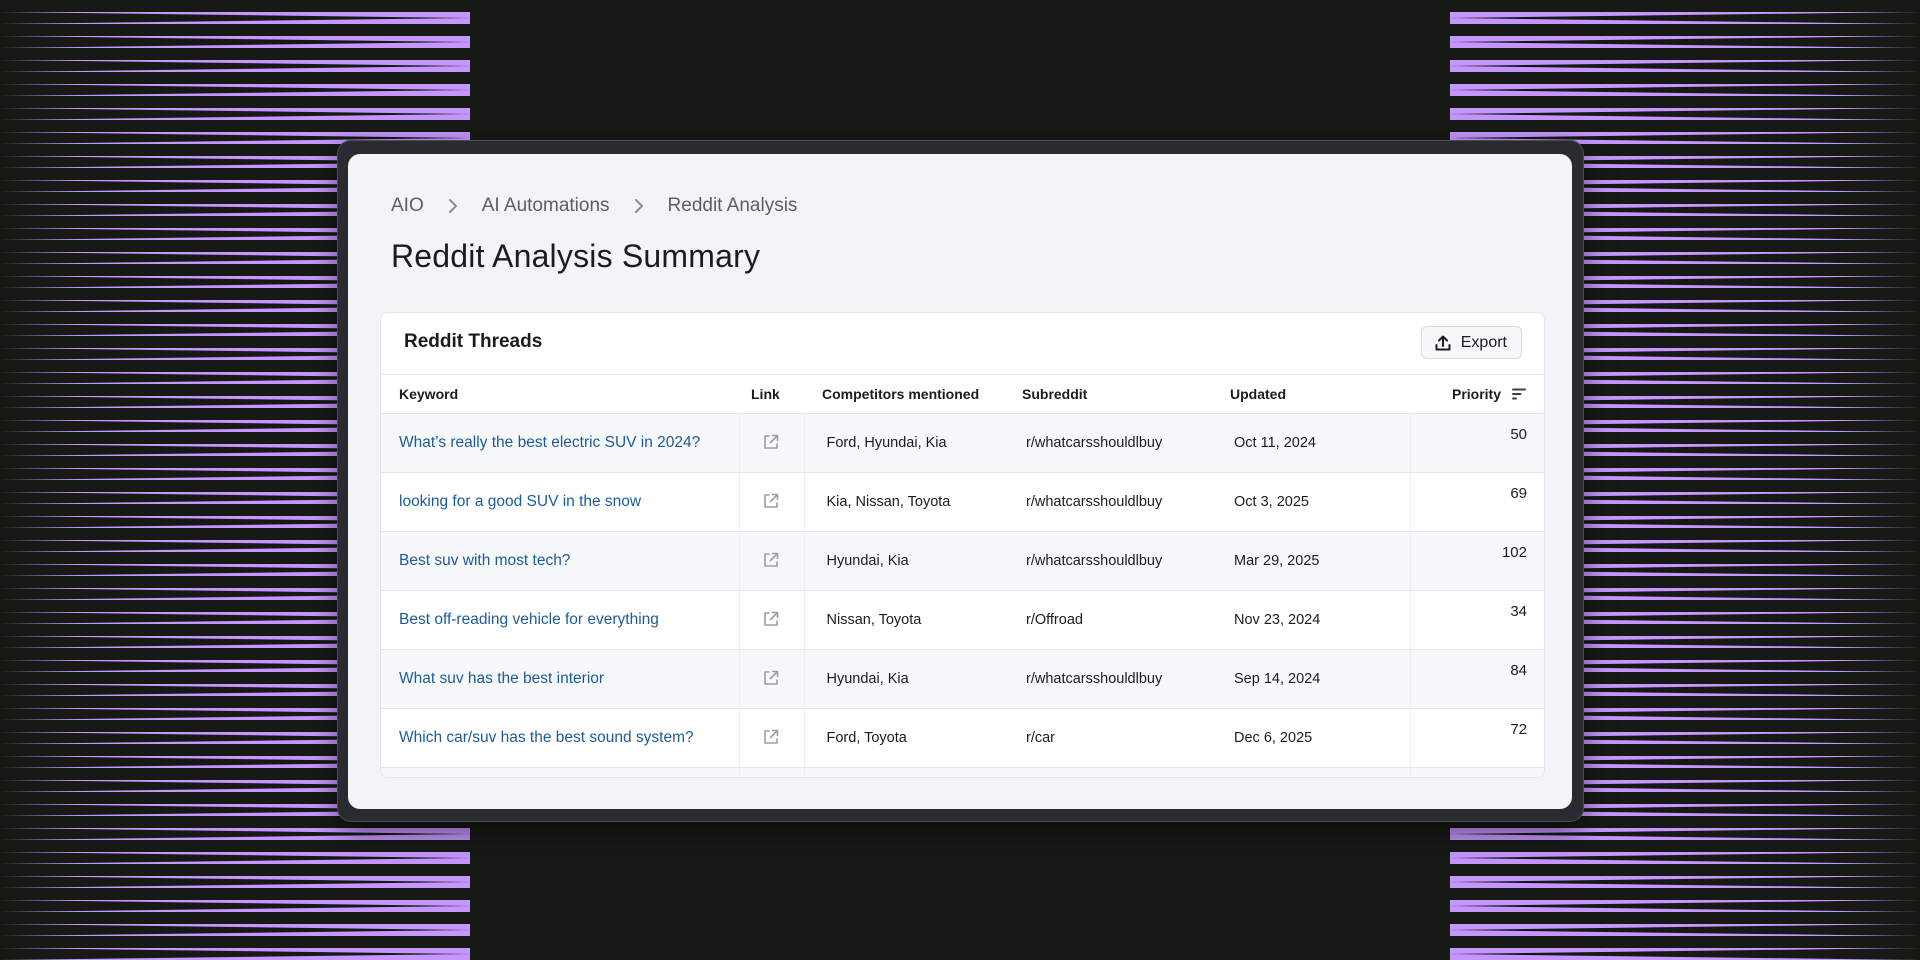 The height and width of the screenshot is (960, 1920). What do you see at coordinates (546, 206) in the screenshot?
I see `breadcrumb-item-ai-automations: AI Automations` at bounding box center [546, 206].